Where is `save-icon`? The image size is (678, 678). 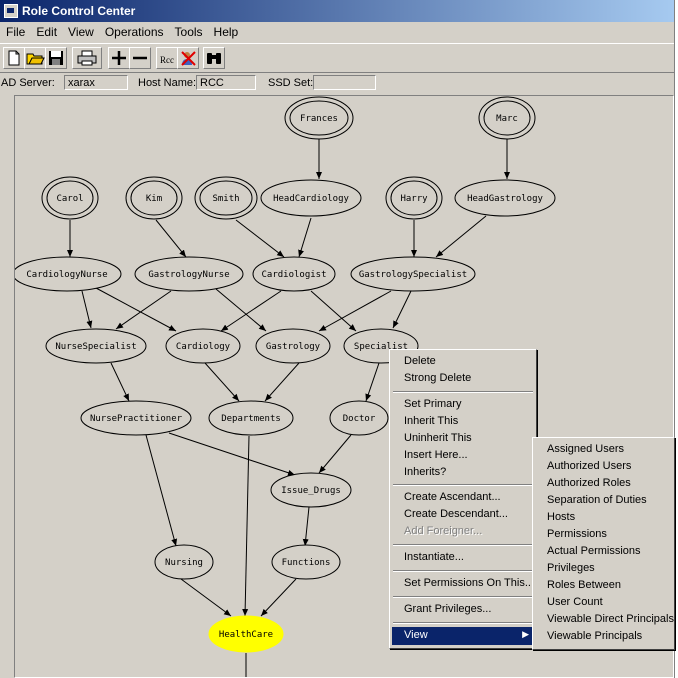 save-icon is located at coordinates (56, 58).